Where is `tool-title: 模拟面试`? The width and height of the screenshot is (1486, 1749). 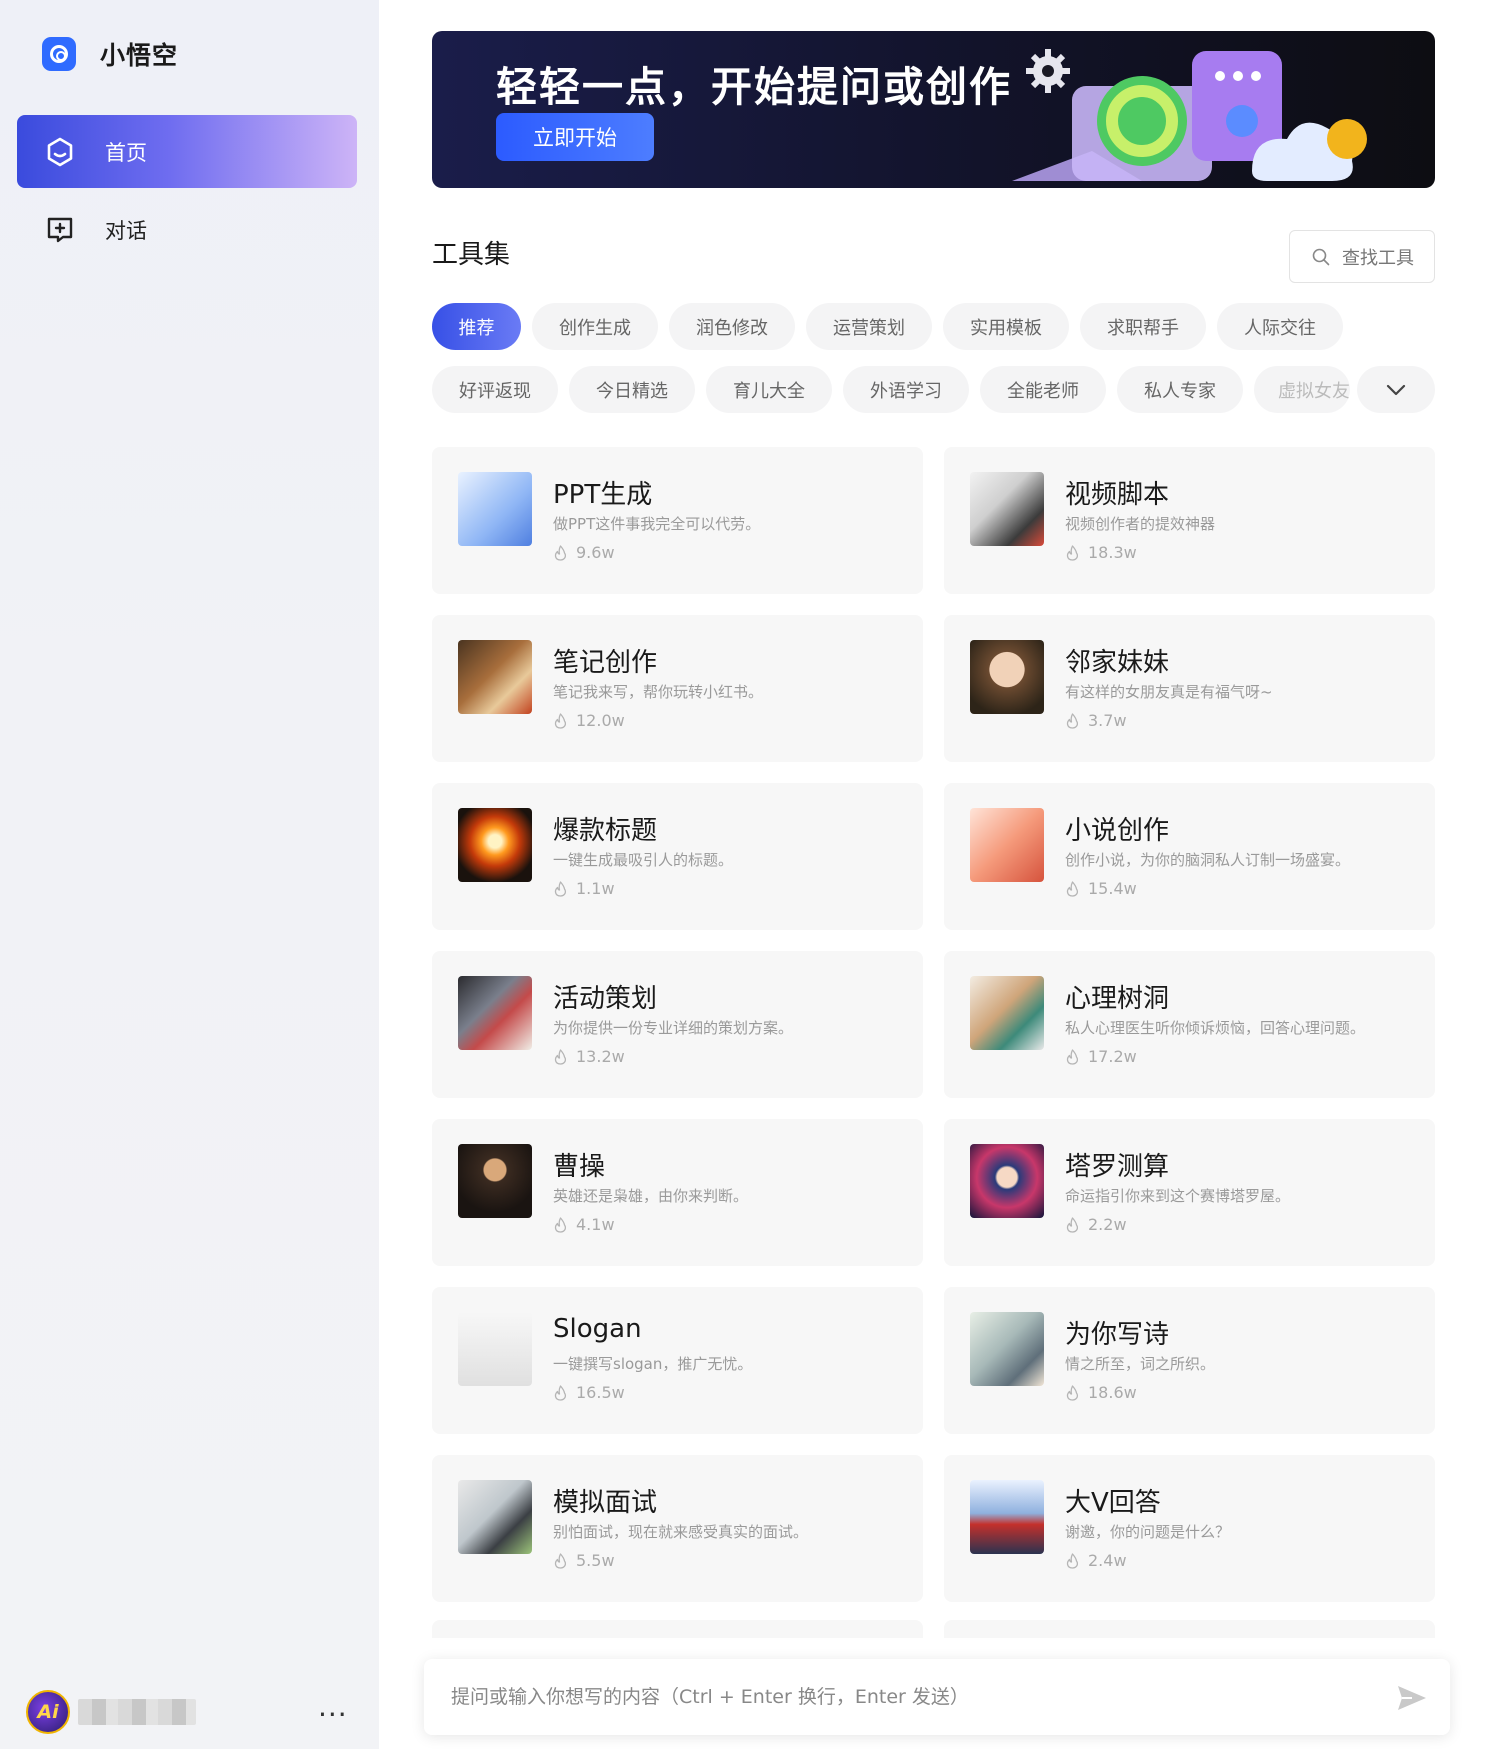
tool-title: 模拟面试 is located at coordinates (605, 1503).